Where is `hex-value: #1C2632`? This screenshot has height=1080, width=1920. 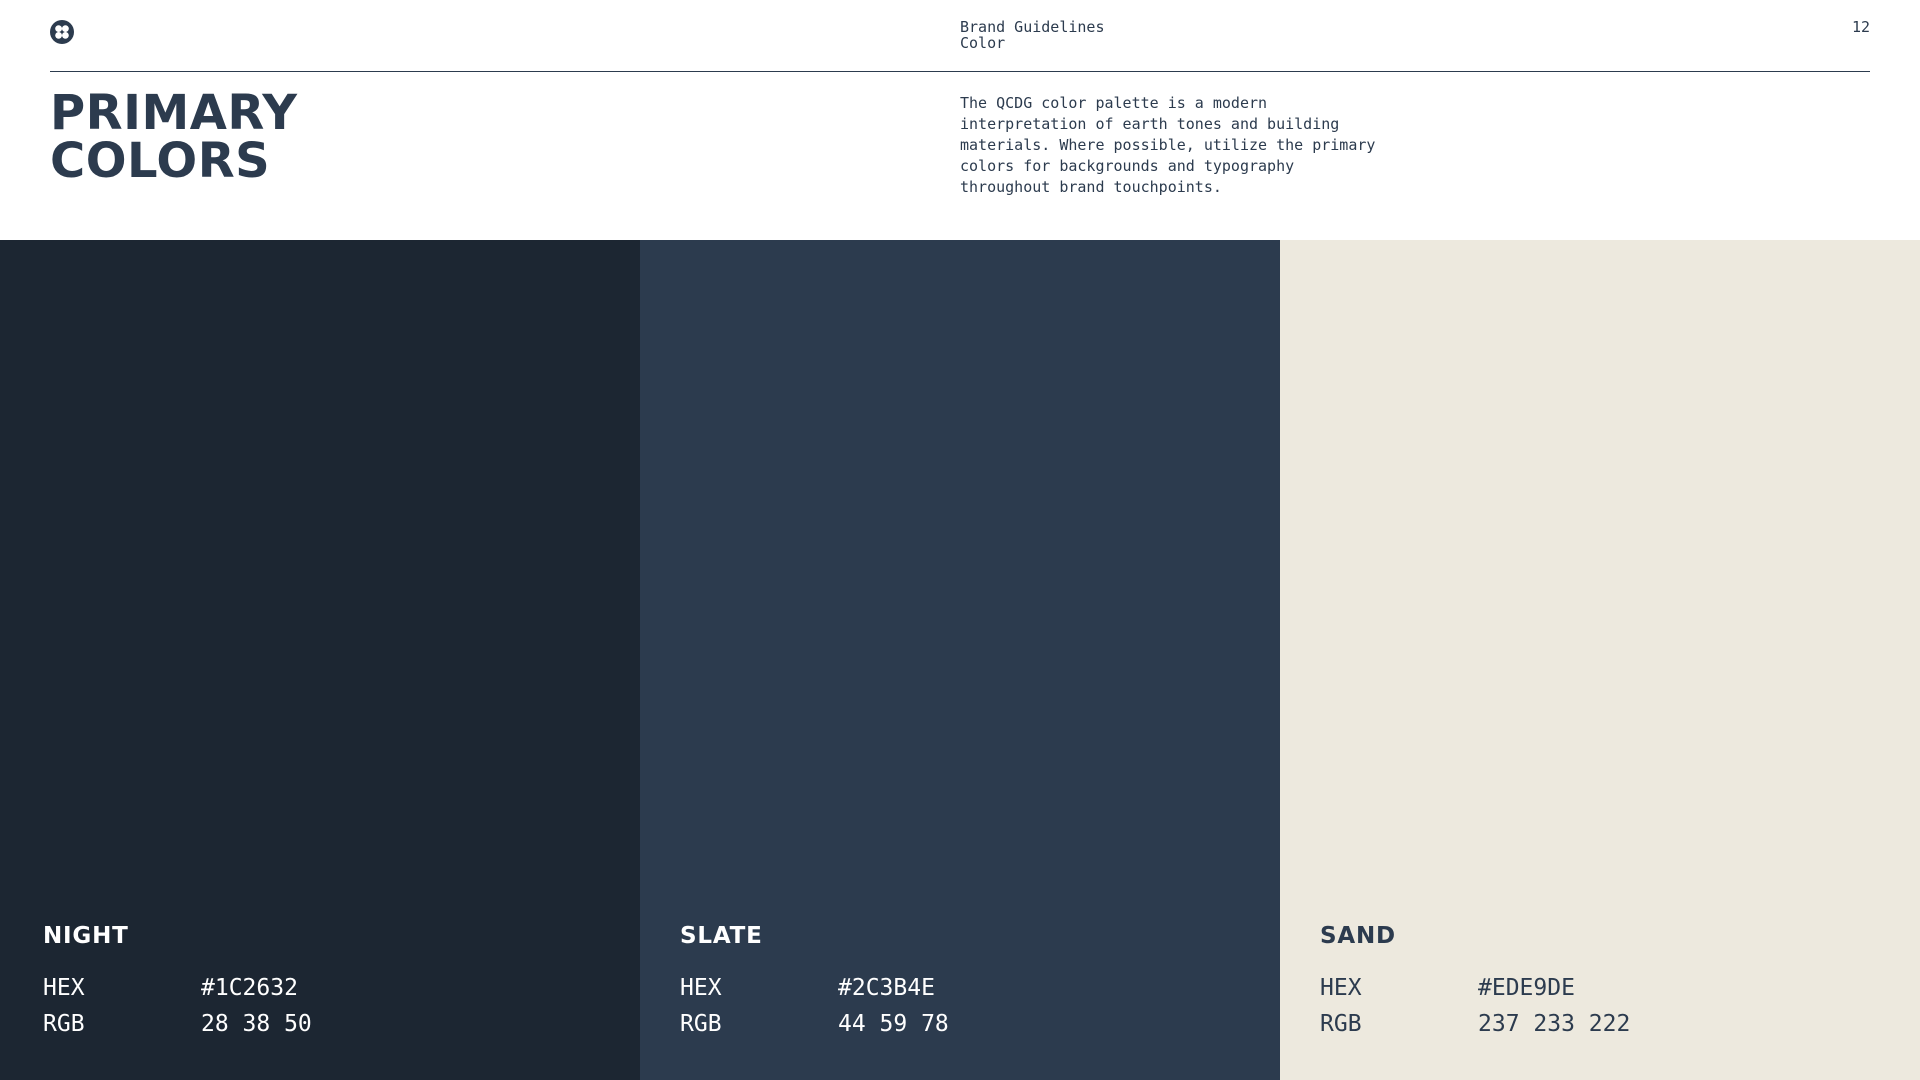 hex-value: #1C2632 is located at coordinates (249, 988).